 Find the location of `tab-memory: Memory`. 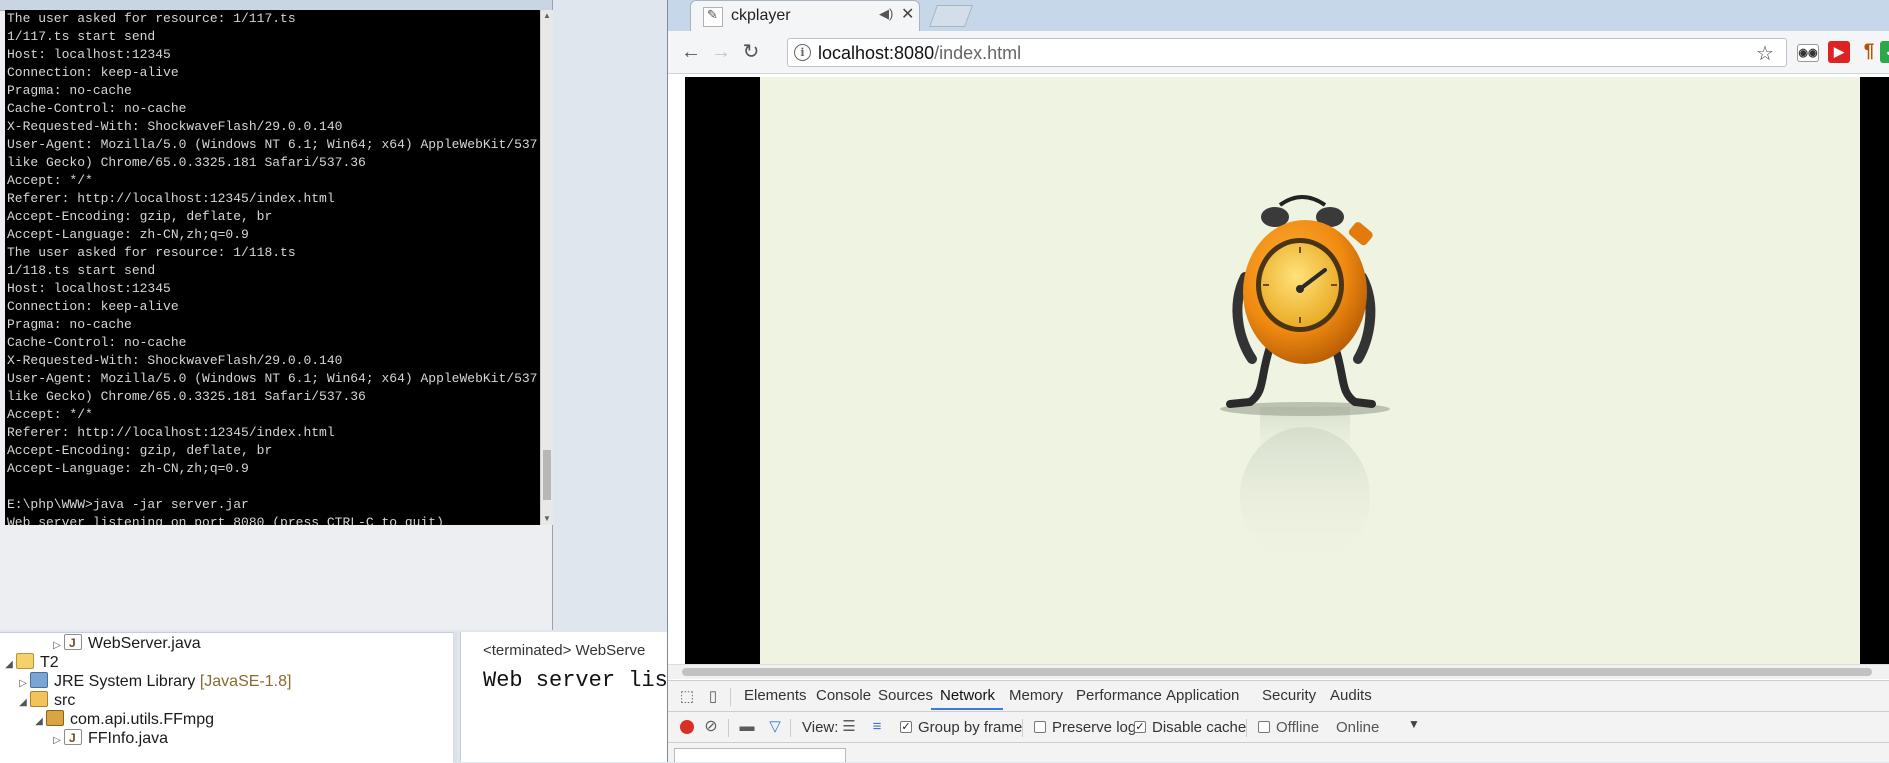

tab-memory: Memory is located at coordinates (1036, 695).